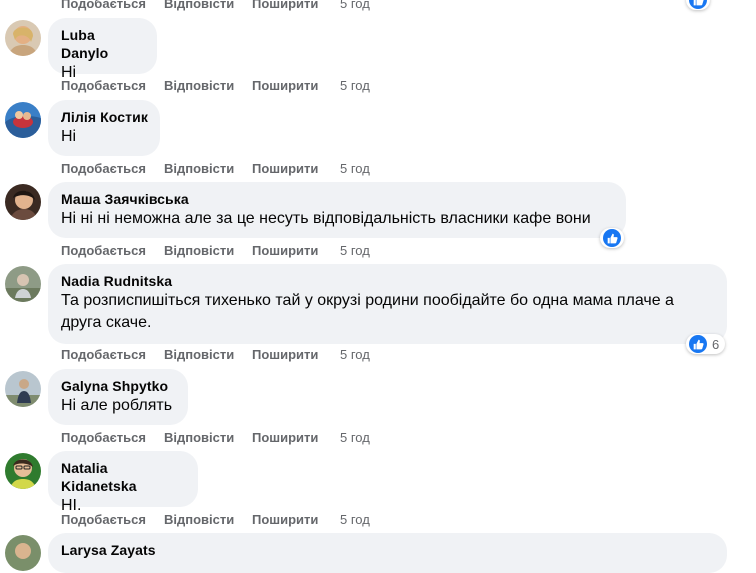  I want to click on comment-author: Larysa Zayats, so click(388, 550).